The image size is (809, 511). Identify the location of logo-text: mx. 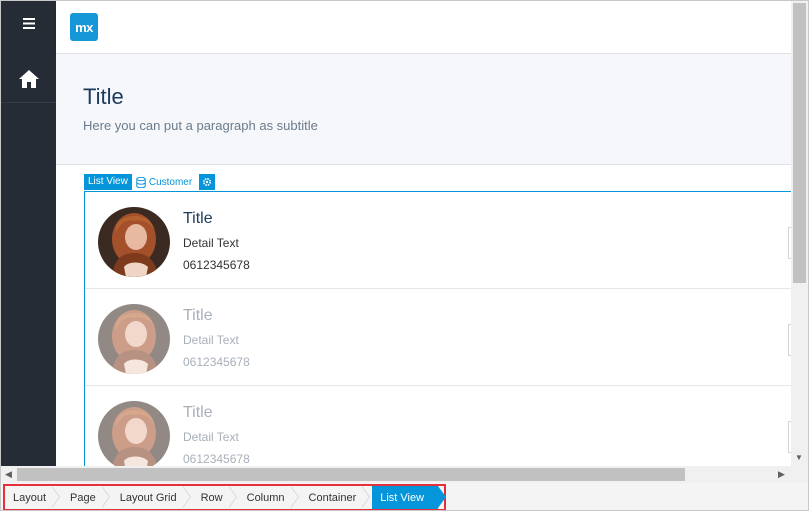
(84, 27).